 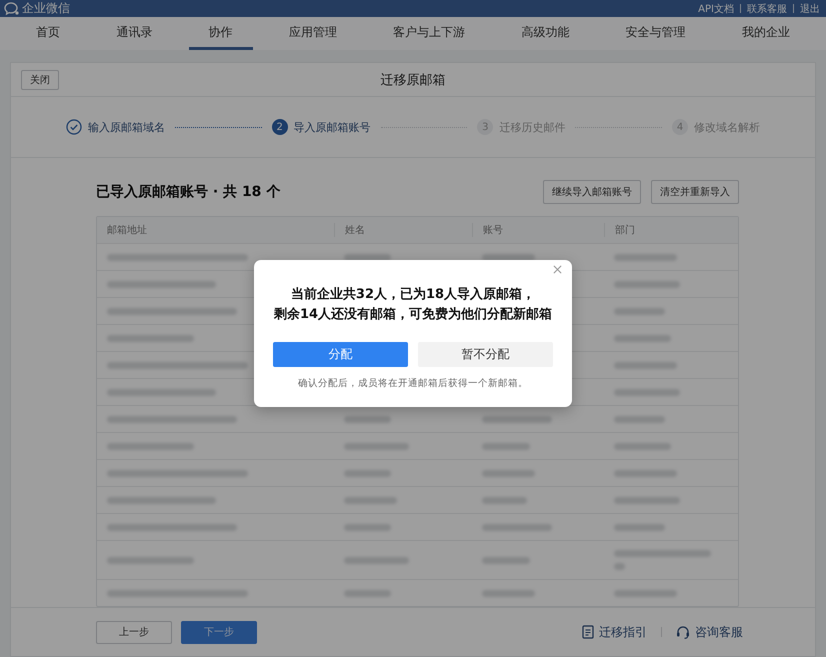 What do you see at coordinates (588, 632) in the screenshot?
I see `document-icon` at bounding box center [588, 632].